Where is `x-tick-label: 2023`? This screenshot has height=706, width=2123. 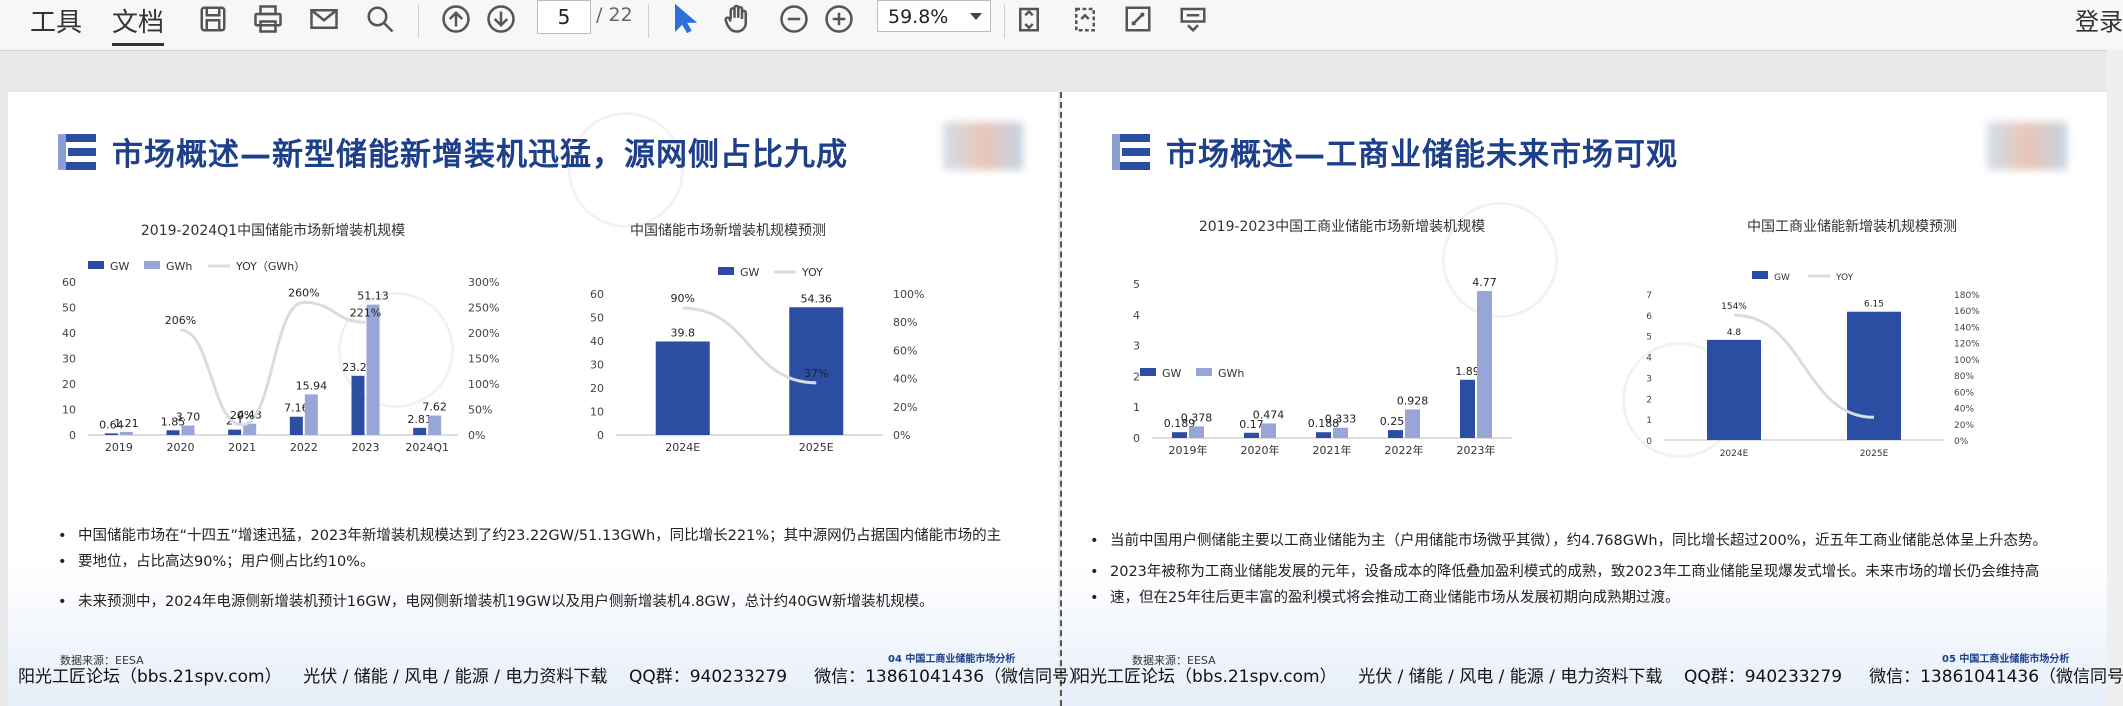
x-tick-label: 2023 is located at coordinates (366, 447).